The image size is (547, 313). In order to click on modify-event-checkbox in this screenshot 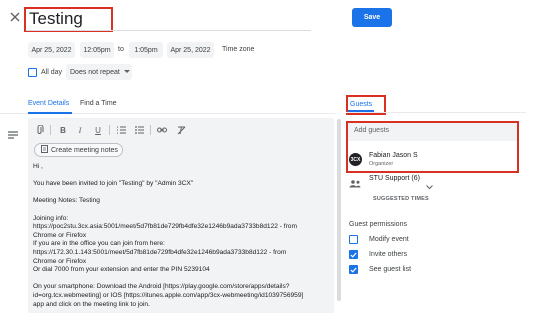, I will do `click(353, 239)`.